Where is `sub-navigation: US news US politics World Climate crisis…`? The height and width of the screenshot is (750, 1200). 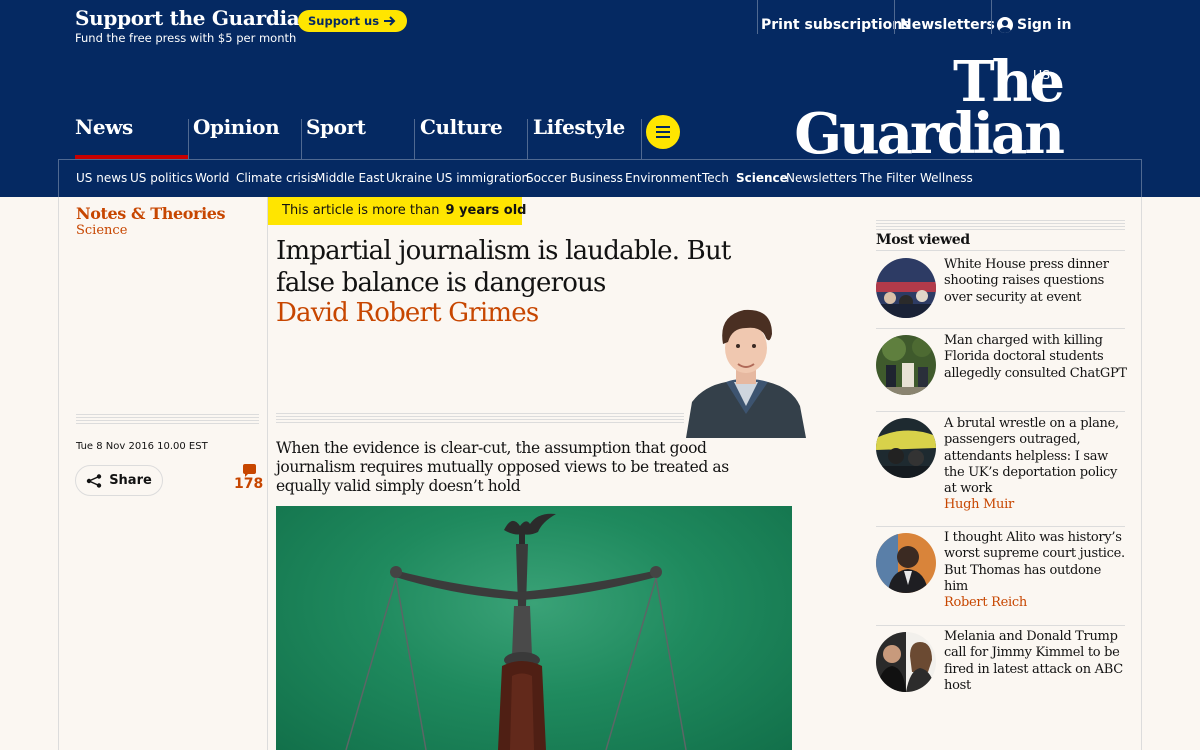
sub-navigation: US news US politics World Climate crisis… is located at coordinates (600, 178).